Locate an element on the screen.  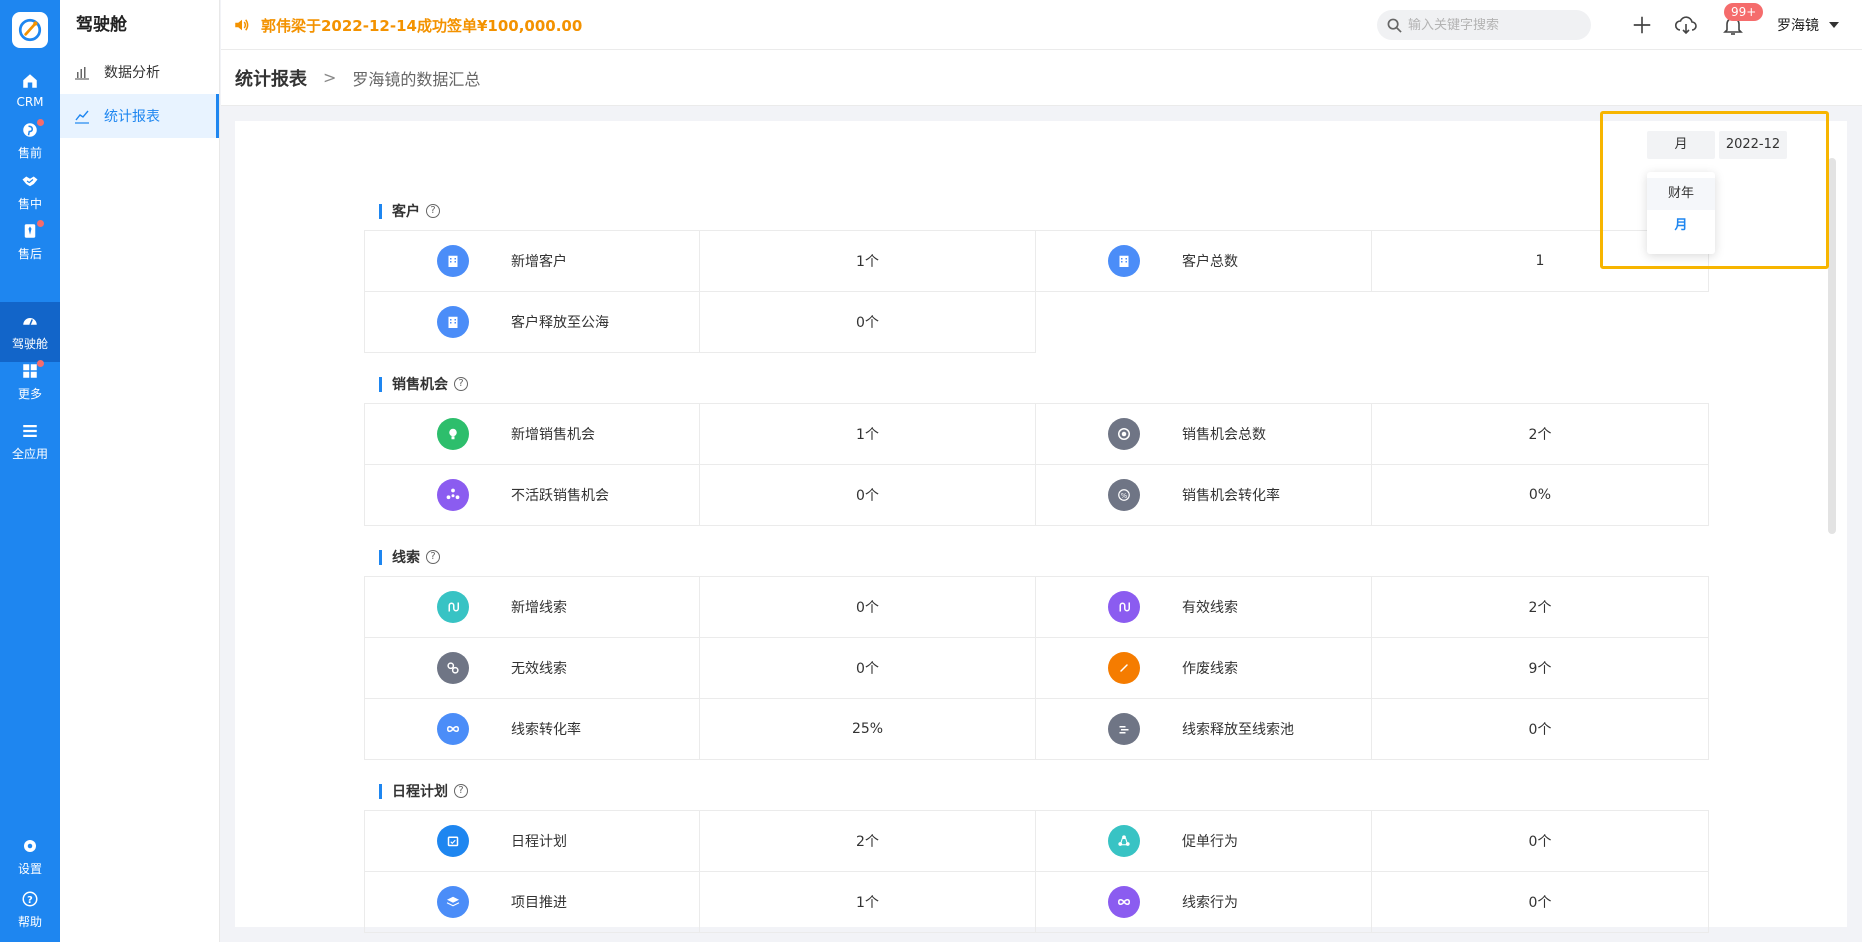
sub-sidebar: 驾驶舱 数据分析 统计报表 is located at coordinates (140, 471).